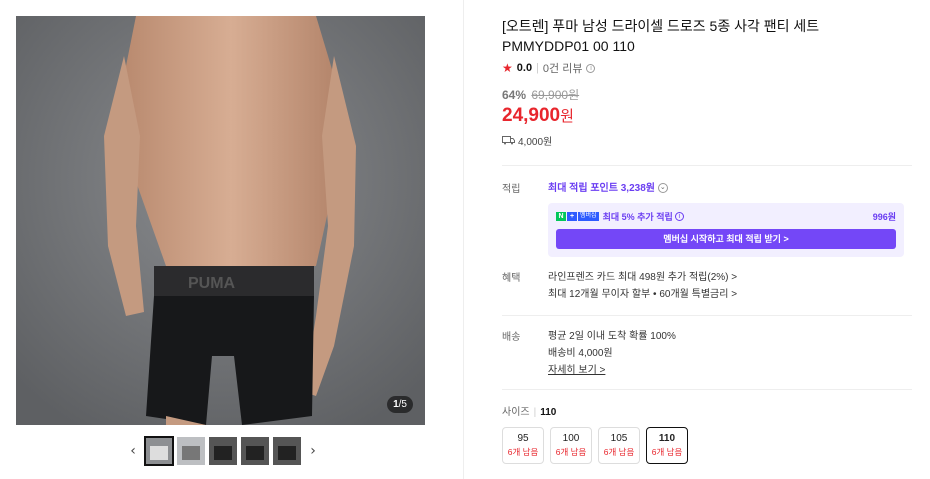 This screenshot has width=930, height=479. What do you see at coordinates (619, 445) in the screenshot?
I see `size-option-105: 105 6개 남음` at bounding box center [619, 445].